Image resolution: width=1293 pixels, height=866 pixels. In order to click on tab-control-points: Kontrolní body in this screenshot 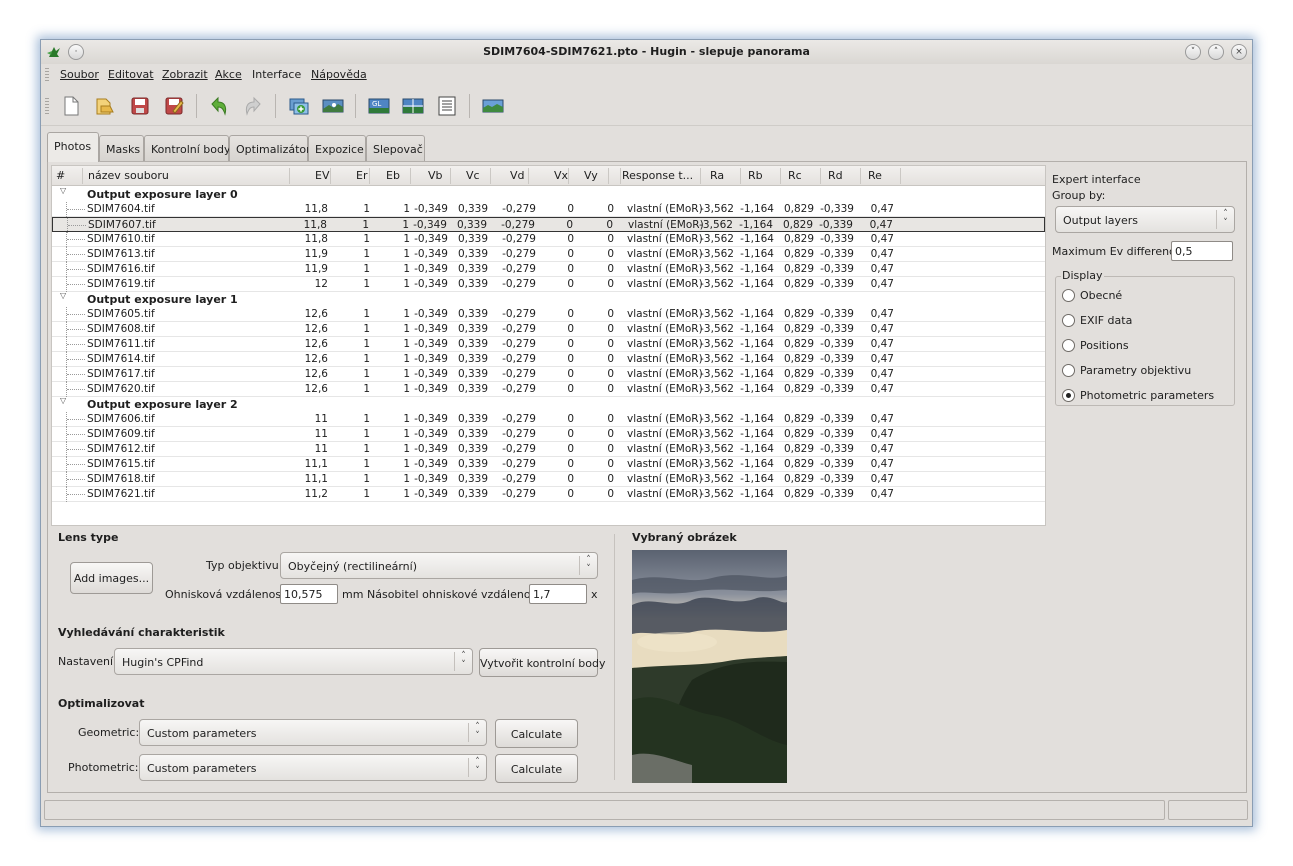, I will do `click(187, 148)`.